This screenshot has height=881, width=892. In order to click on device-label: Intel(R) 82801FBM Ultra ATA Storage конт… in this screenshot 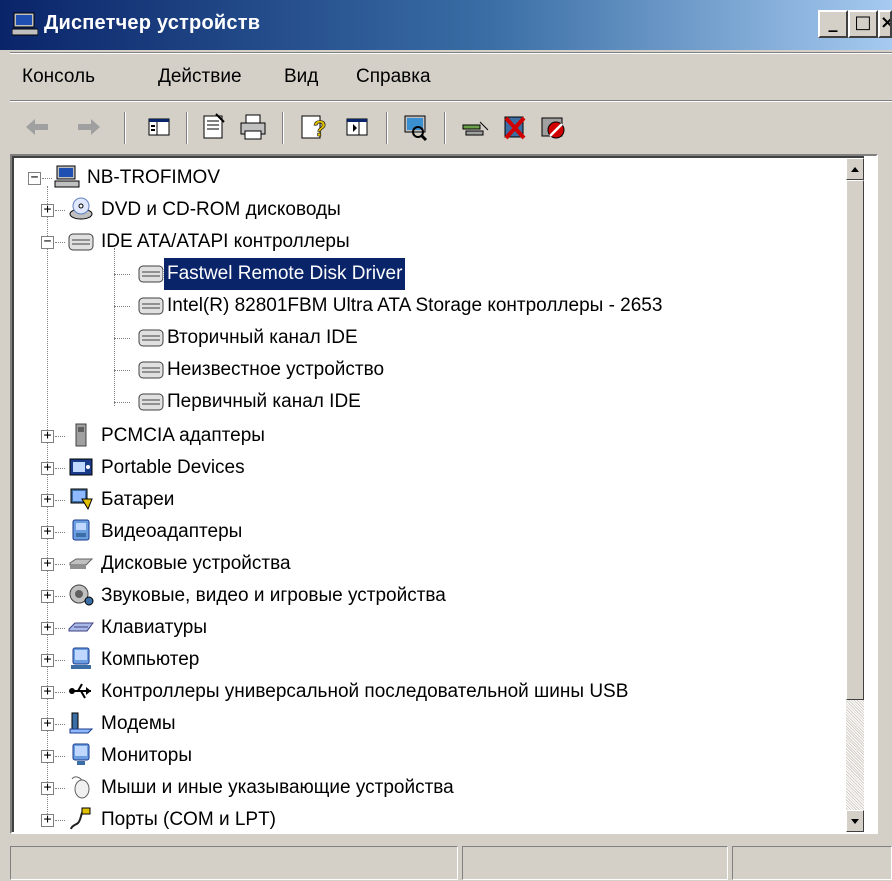, I will do `click(415, 305)`.